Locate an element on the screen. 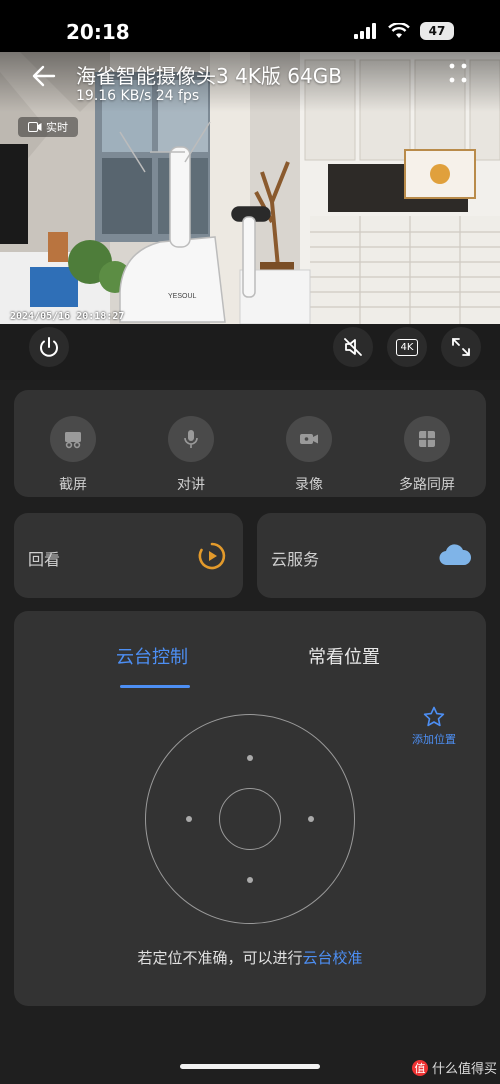 Image resolution: width=500 pixels, height=1084 pixels. screenshot-label: 截屏 is located at coordinates (73, 485).